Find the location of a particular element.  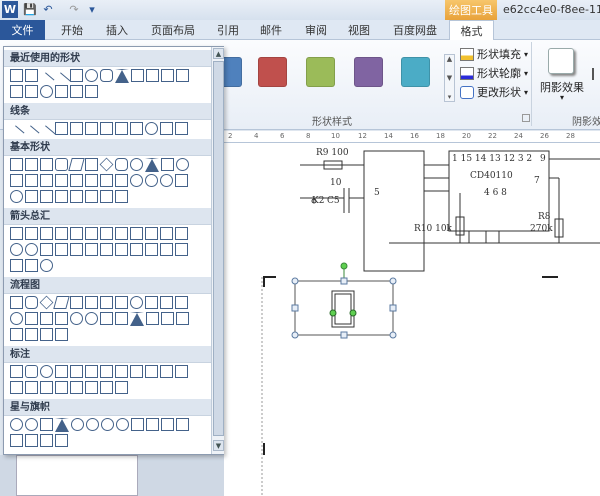

border-callout-4-icon is located at coordinates (61, 387).